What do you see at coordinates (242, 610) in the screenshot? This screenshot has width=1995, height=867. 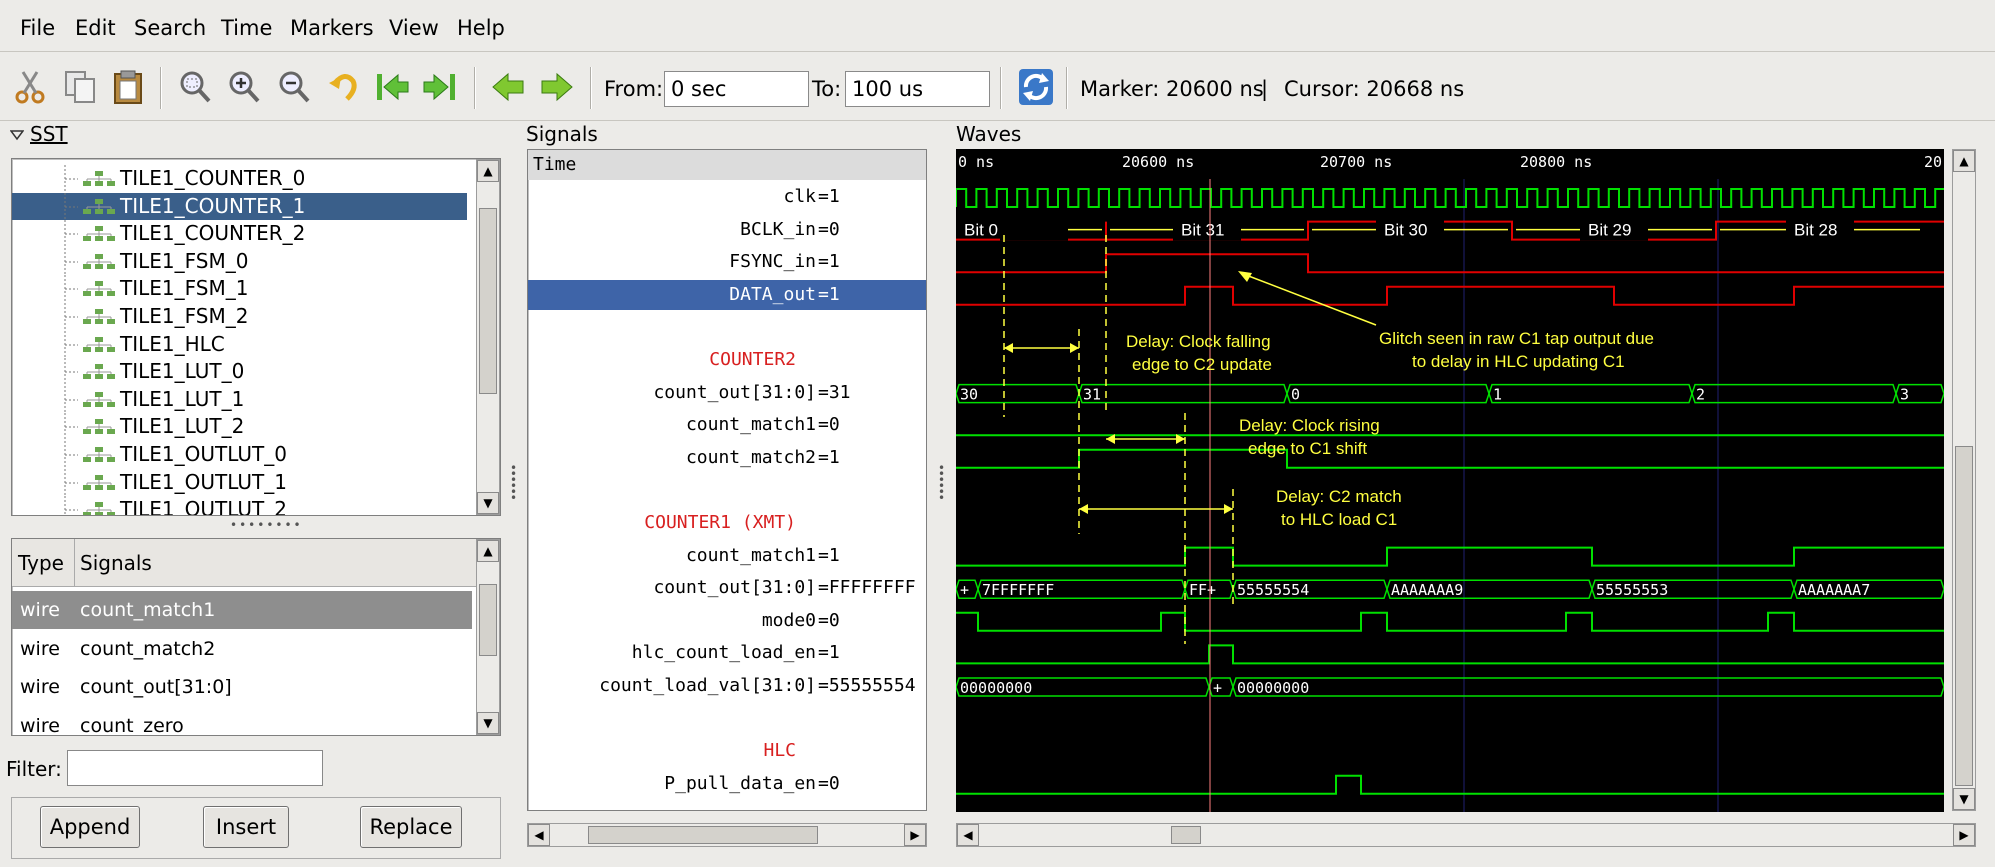 I see `list-item: wire count_match1` at bounding box center [242, 610].